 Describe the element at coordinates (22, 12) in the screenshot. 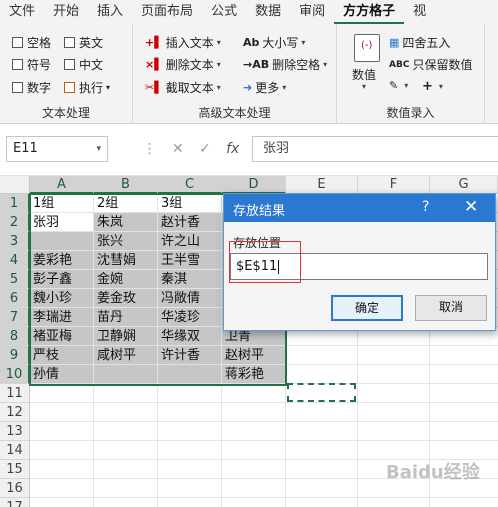

I see `tab-file: 文件` at that location.